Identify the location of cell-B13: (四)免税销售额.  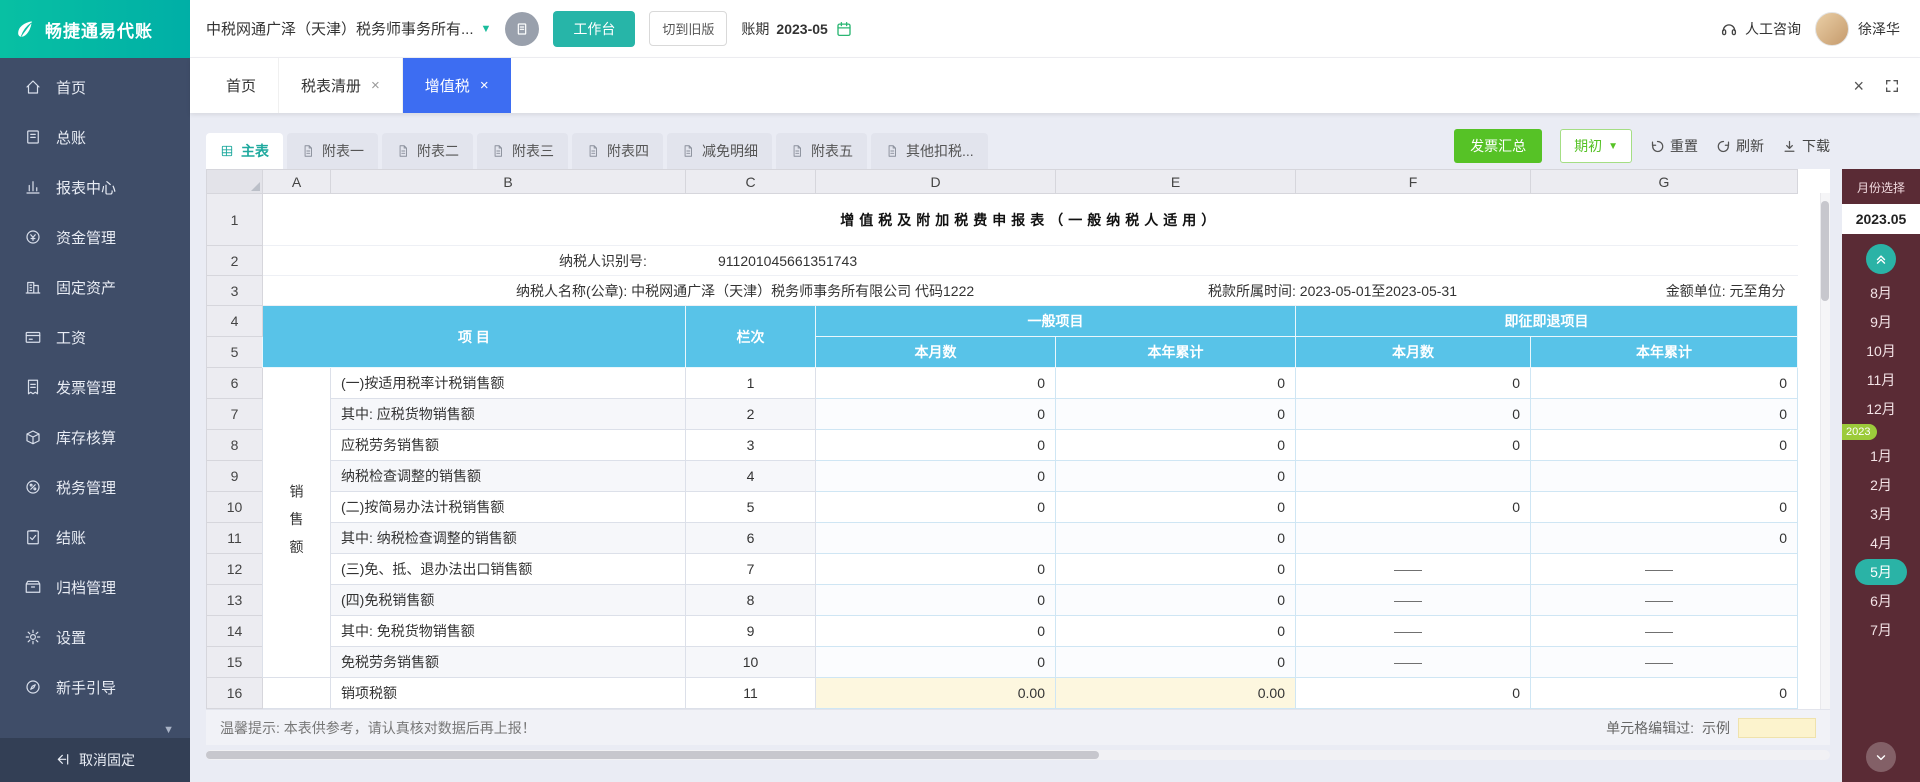
(508, 600).